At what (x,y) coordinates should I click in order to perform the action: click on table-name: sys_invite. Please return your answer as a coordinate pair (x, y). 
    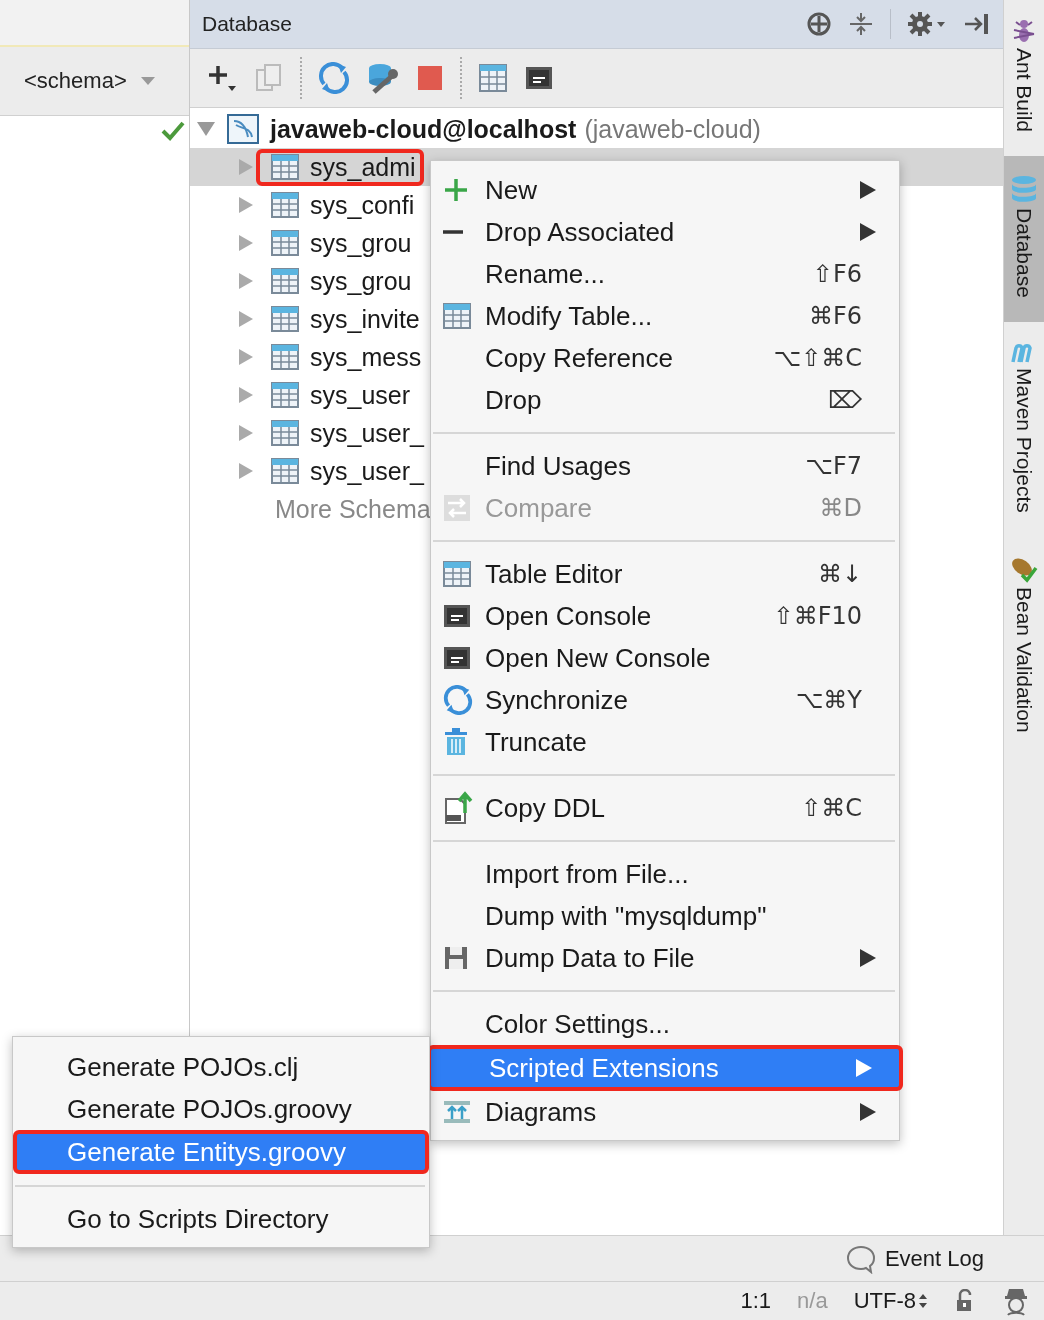
    Looking at the image, I should click on (365, 319).